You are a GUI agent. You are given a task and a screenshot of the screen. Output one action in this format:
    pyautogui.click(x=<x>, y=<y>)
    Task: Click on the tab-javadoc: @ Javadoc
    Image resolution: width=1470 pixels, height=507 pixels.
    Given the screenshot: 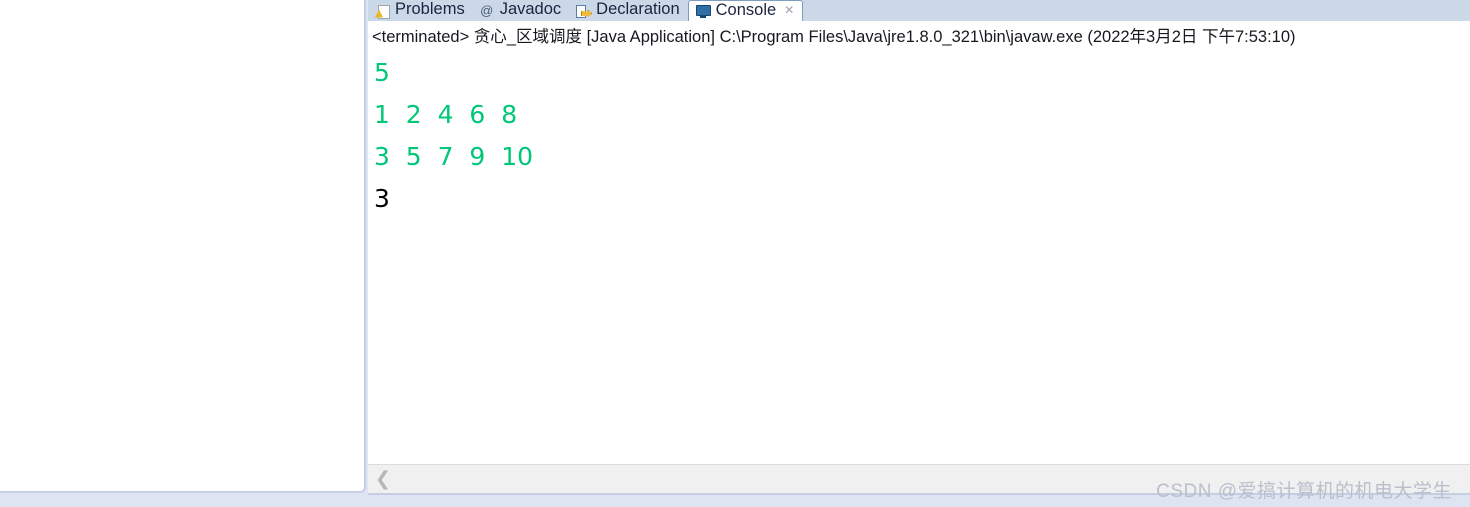 What is the action you would take?
    pyautogui.click(x=521, y=10)
    